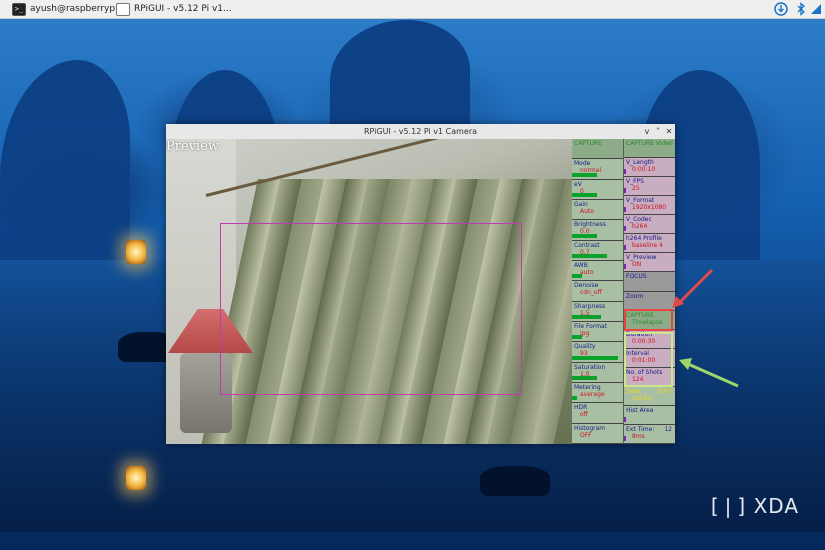 The width and height of the screenshot is (825, 550). What do you see at coordinates (592, 394) in the screenshot?
I see `control-value: average` at bounding box center [592, 394].